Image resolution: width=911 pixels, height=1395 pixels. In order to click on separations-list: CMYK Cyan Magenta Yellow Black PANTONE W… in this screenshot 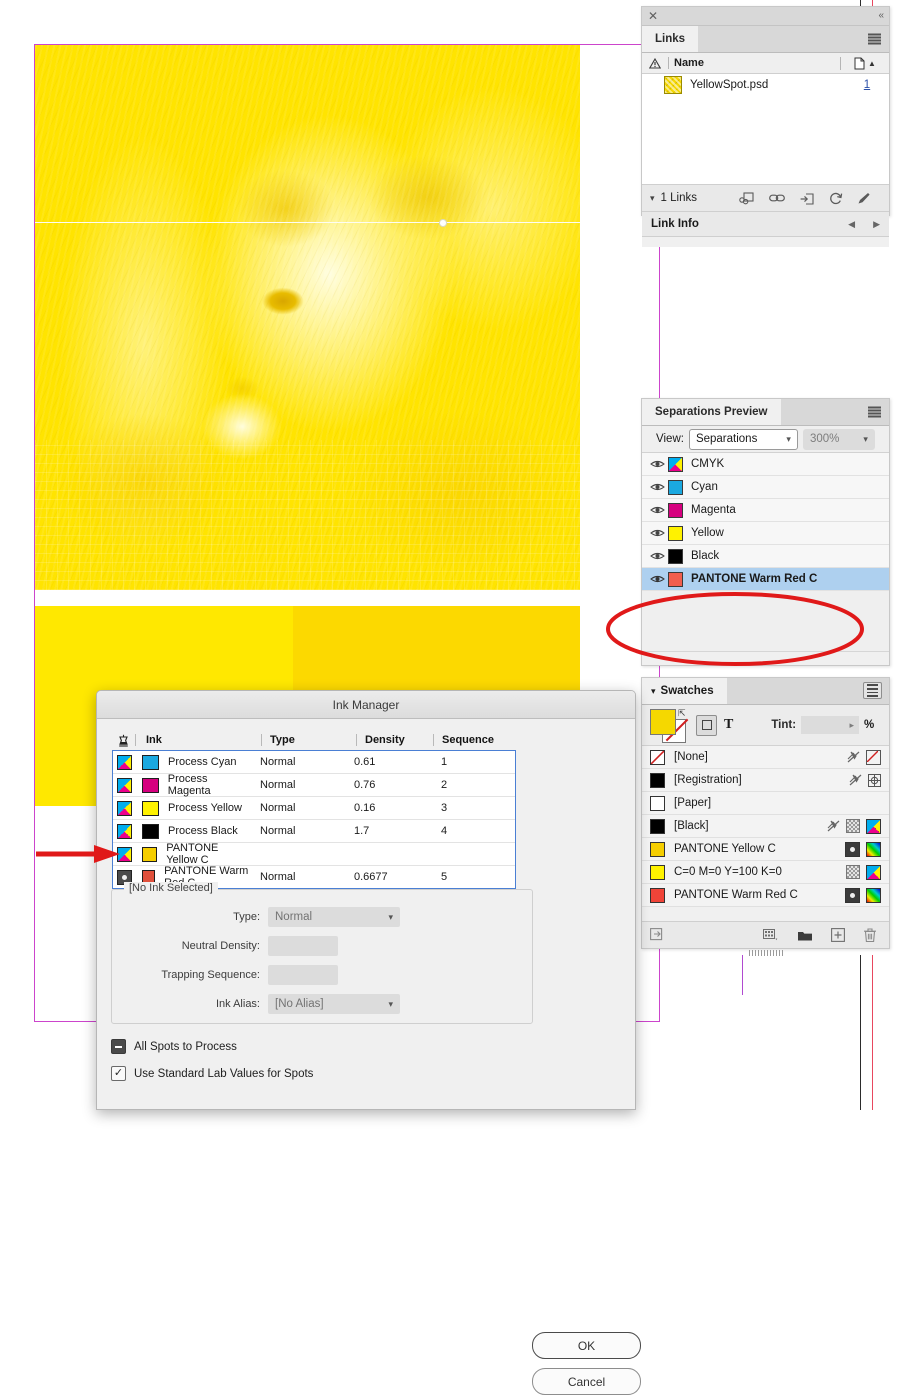, I will do `click(765, 522)`.